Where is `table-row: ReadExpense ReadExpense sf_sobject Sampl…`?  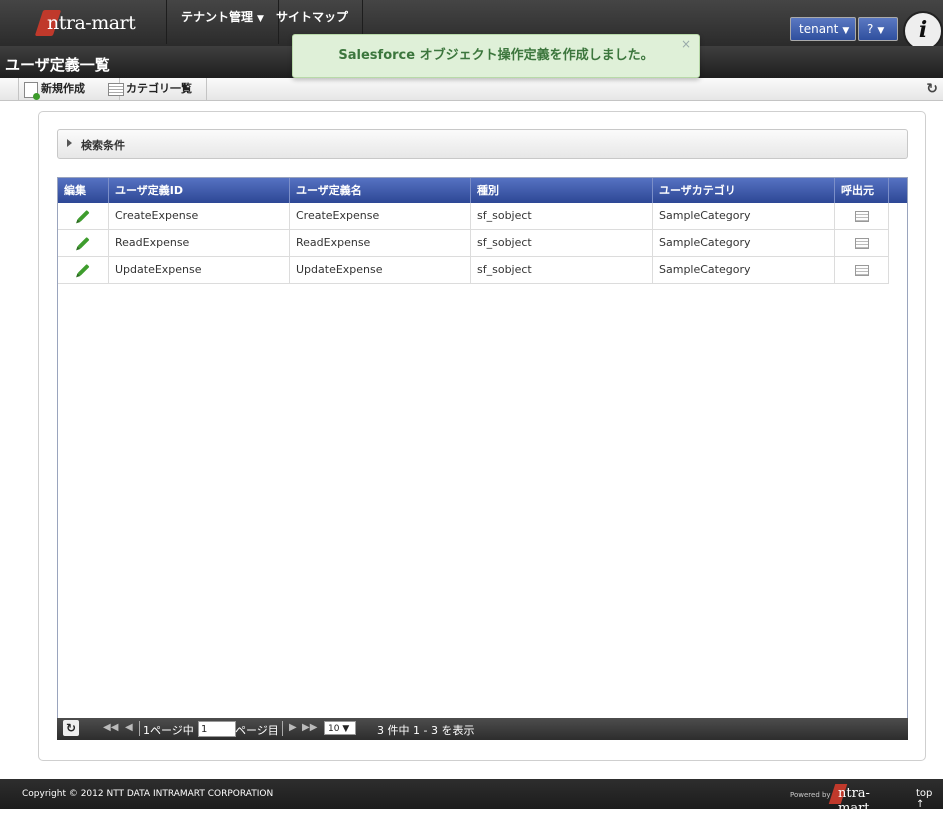 table-row: ReadExpense ReadExpense sf_sobject Sampl… is located at coordinates (473, 243).